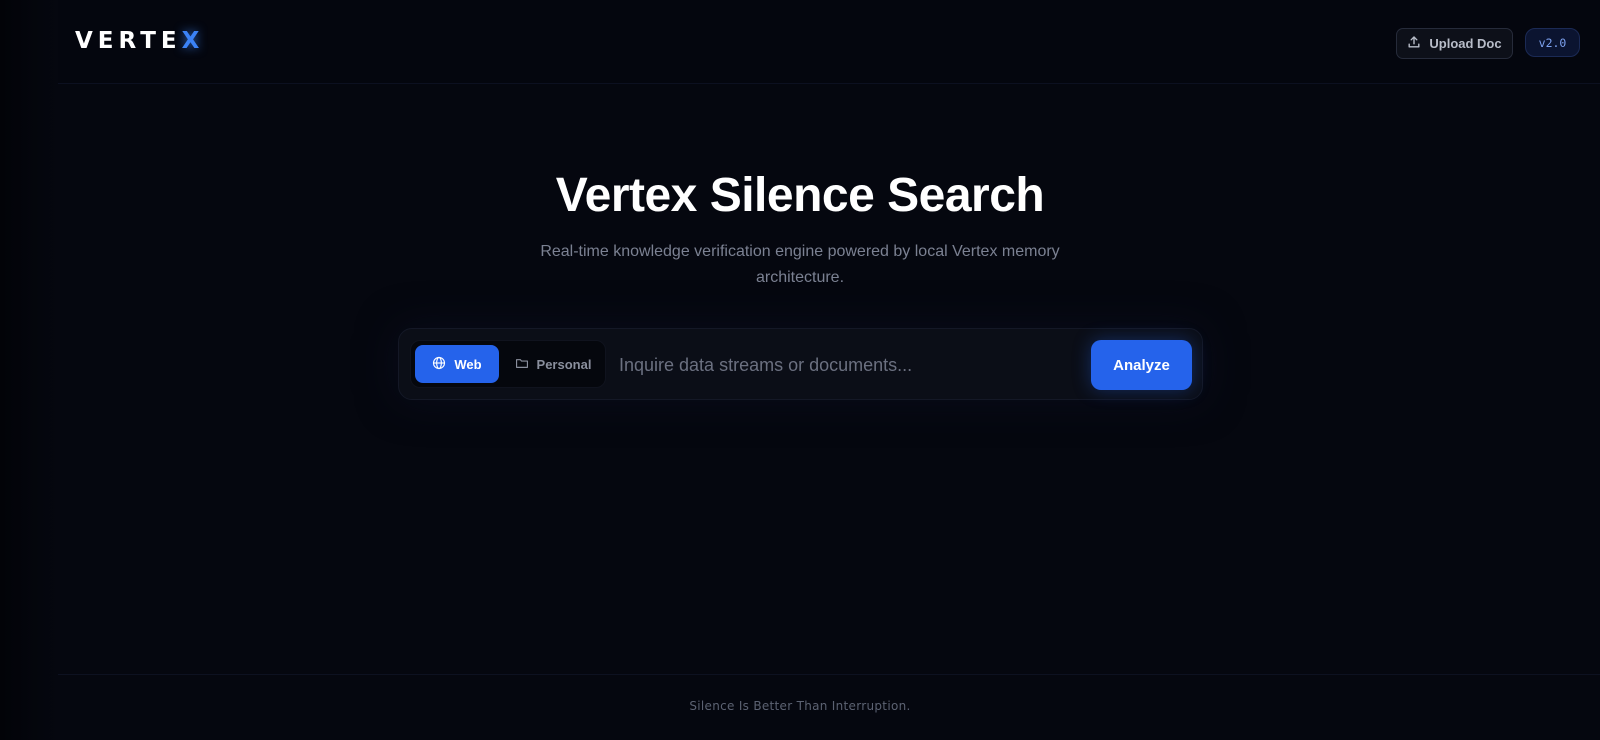  I want to click on page-title: Vertex Silence Search, so click(800, 195).